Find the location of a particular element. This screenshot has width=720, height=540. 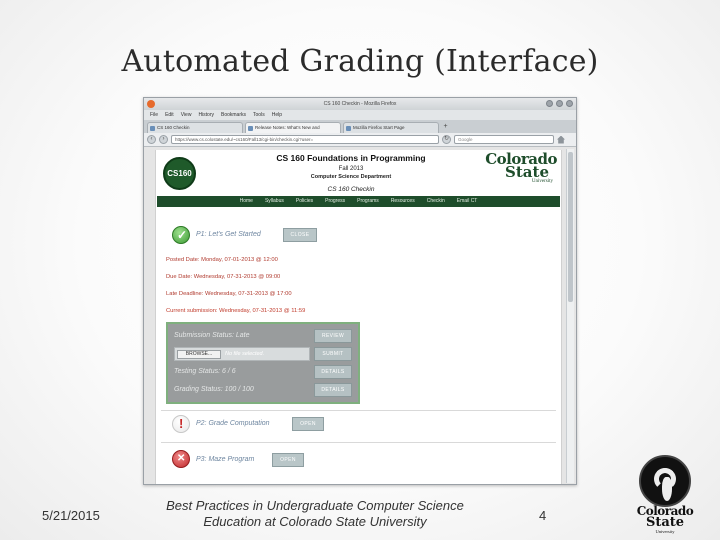

due-date: Due Date: Wednesday, 07-31-2013 @ 09:00 is located at coordinates (223, 277).